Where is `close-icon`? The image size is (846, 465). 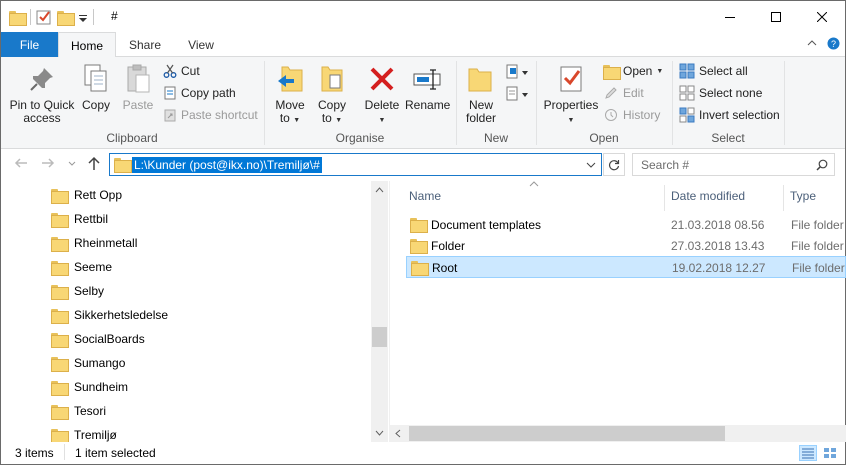 close-icon is located at coordinates (822, 16).